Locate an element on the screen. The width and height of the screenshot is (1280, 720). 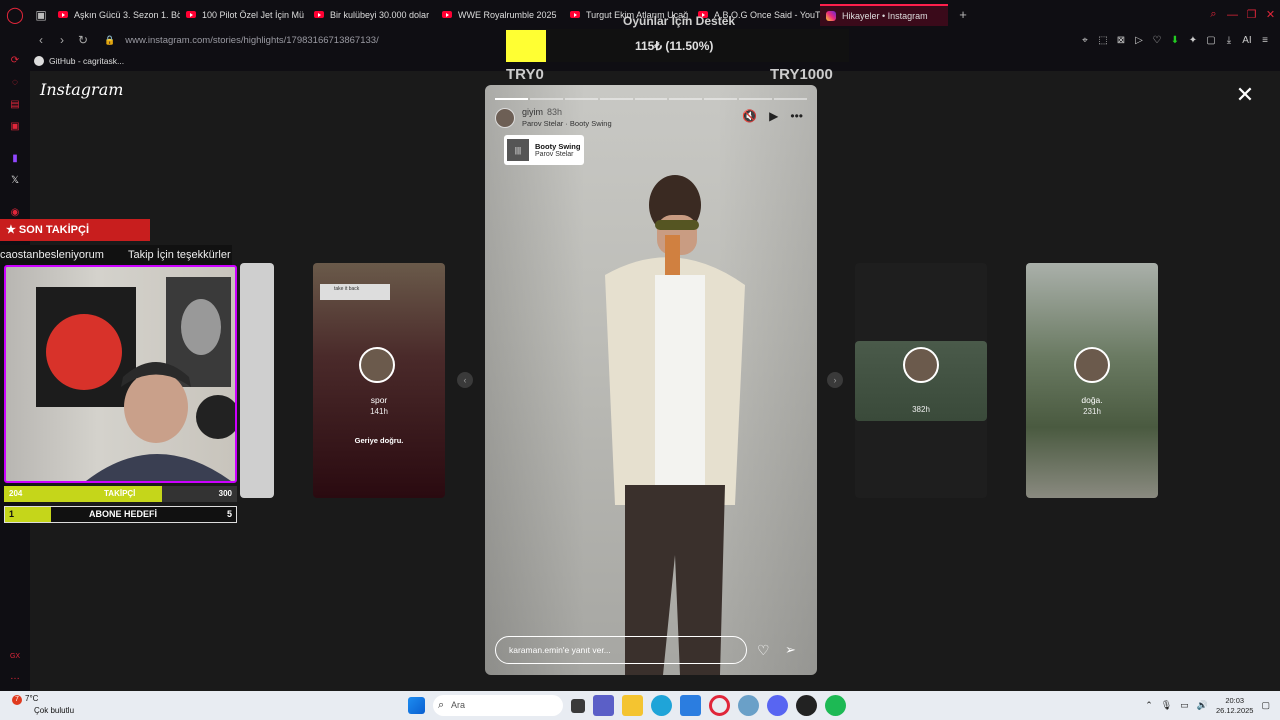
tab-4: WWE Royalrumble 2025 is located at coordinates (500, 15).